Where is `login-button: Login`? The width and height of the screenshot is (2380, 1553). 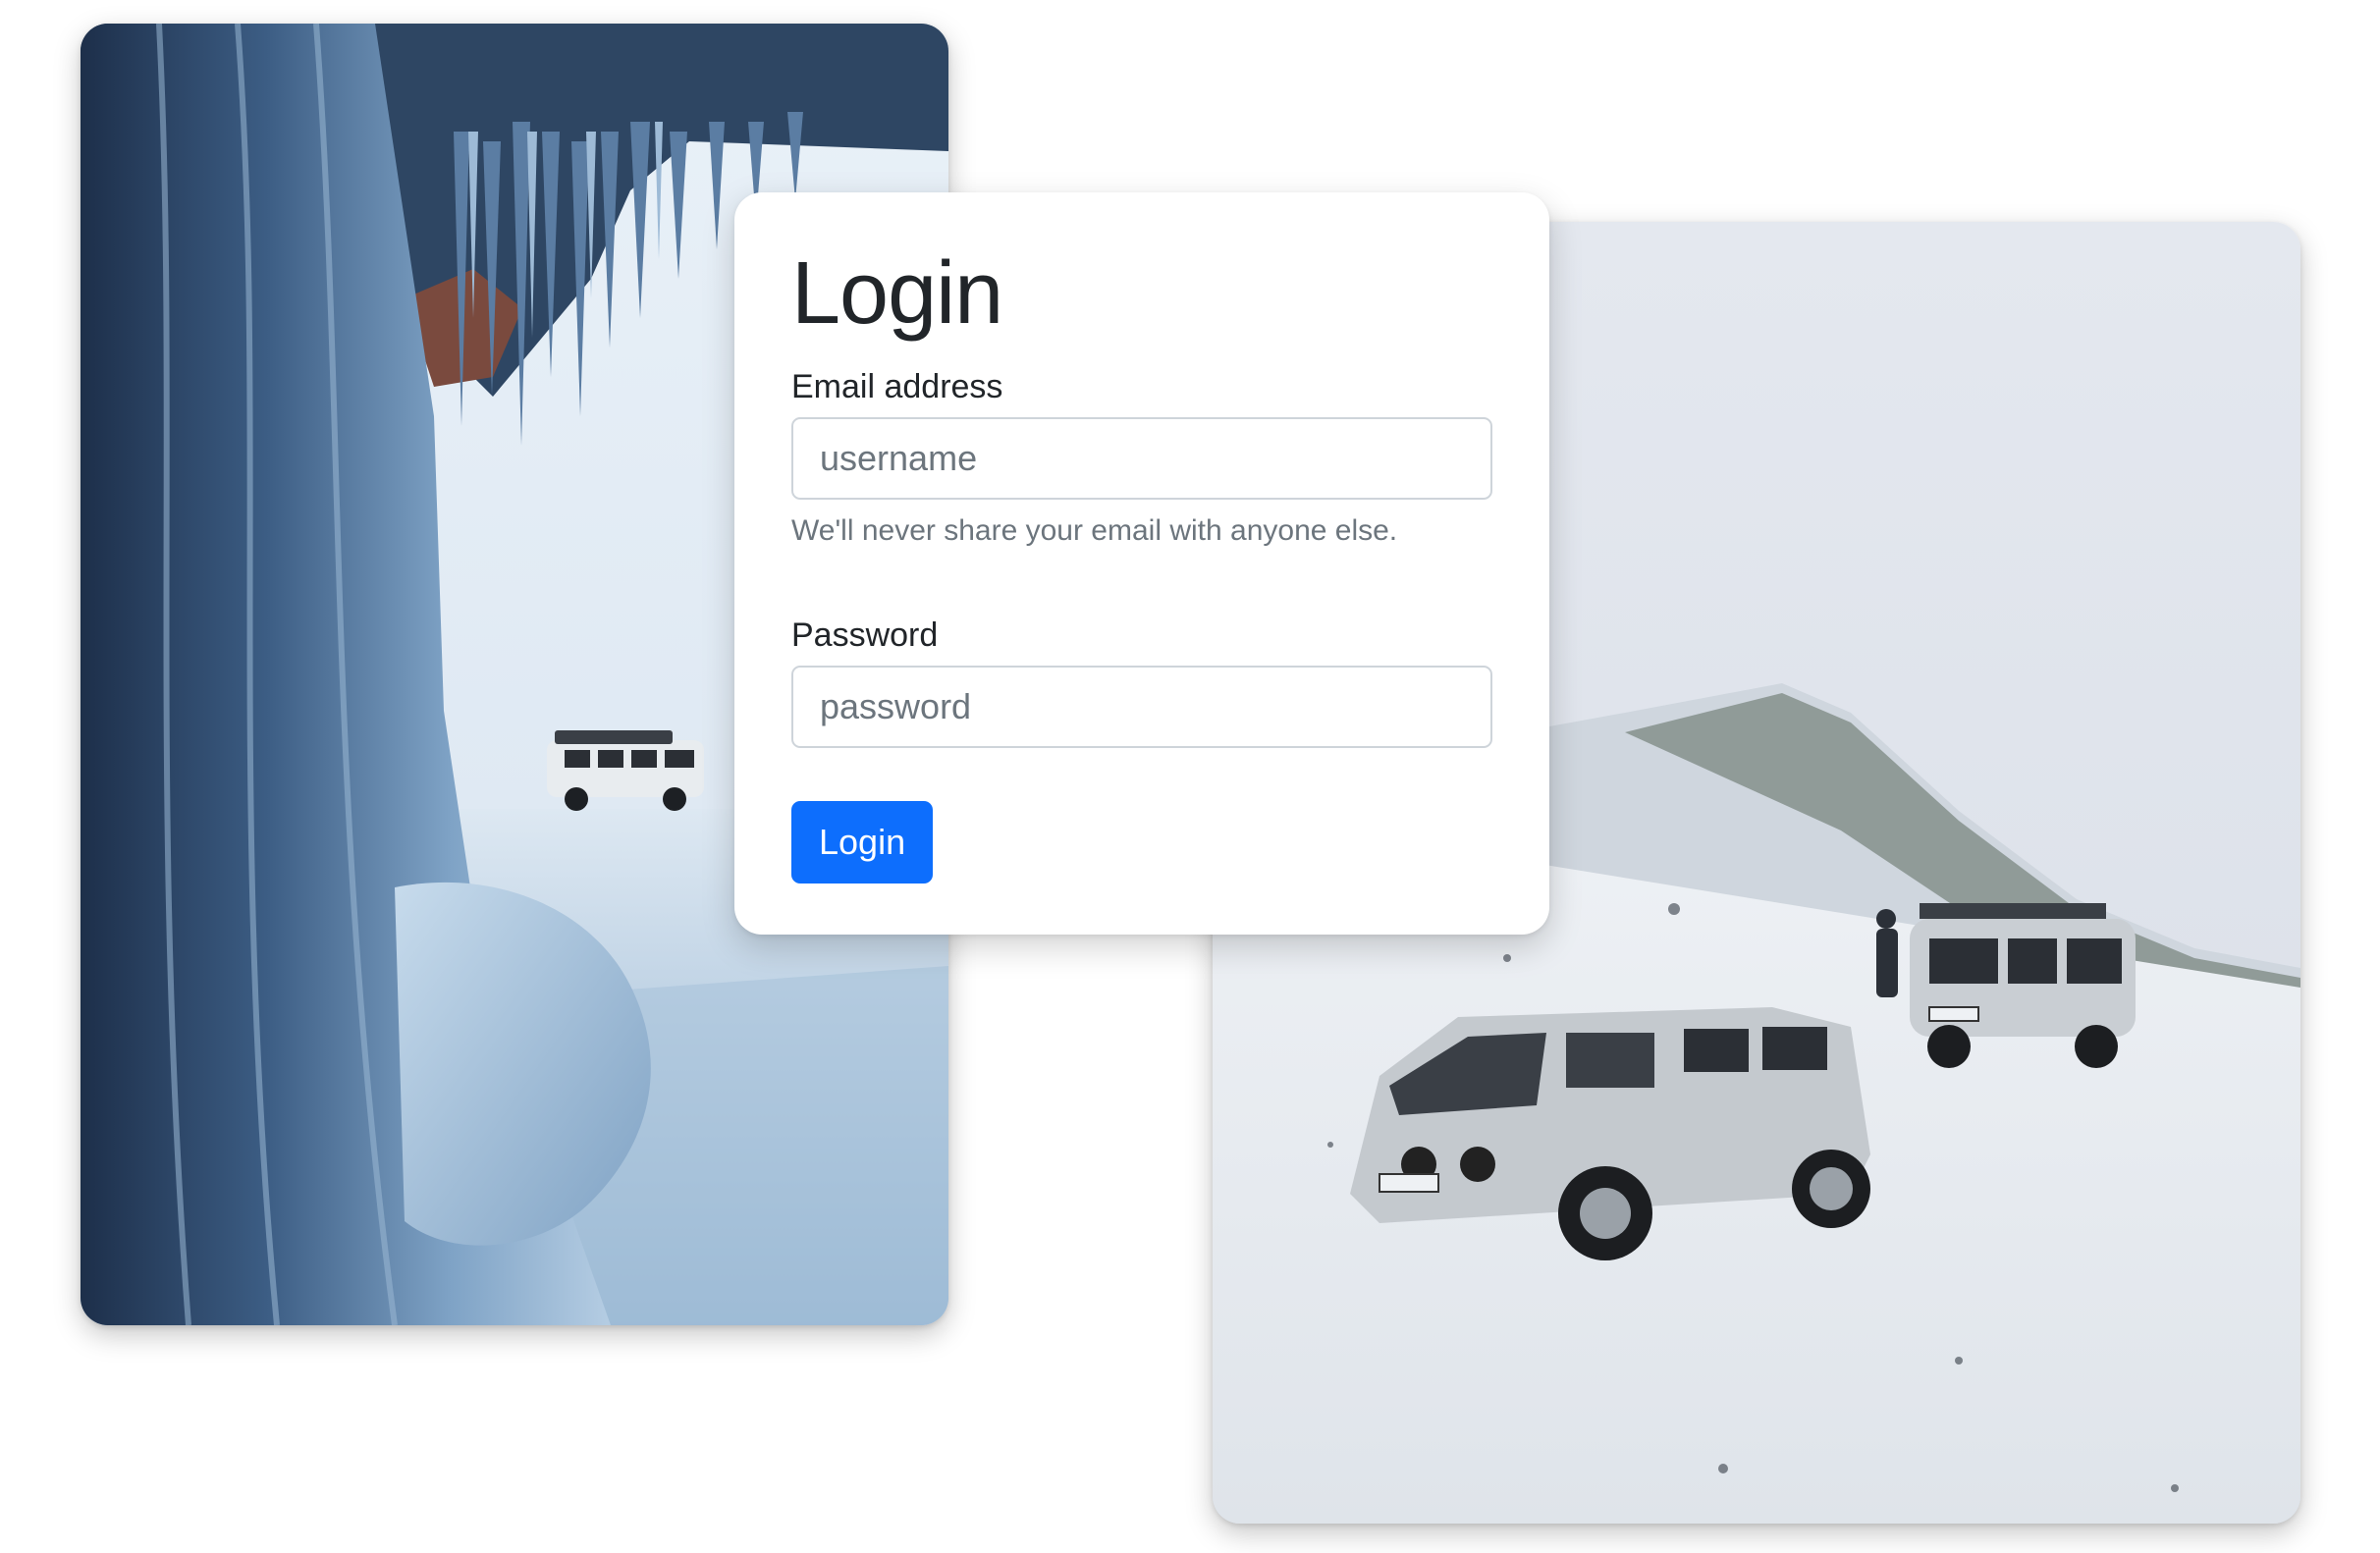 login-button: Login is located at coordinates (862, 842).